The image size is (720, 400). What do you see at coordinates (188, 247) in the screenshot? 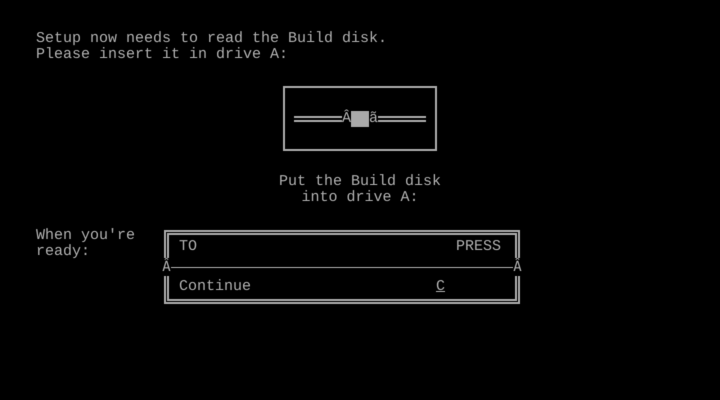
I see `column-header: TO` at bounding box center [188, 247].